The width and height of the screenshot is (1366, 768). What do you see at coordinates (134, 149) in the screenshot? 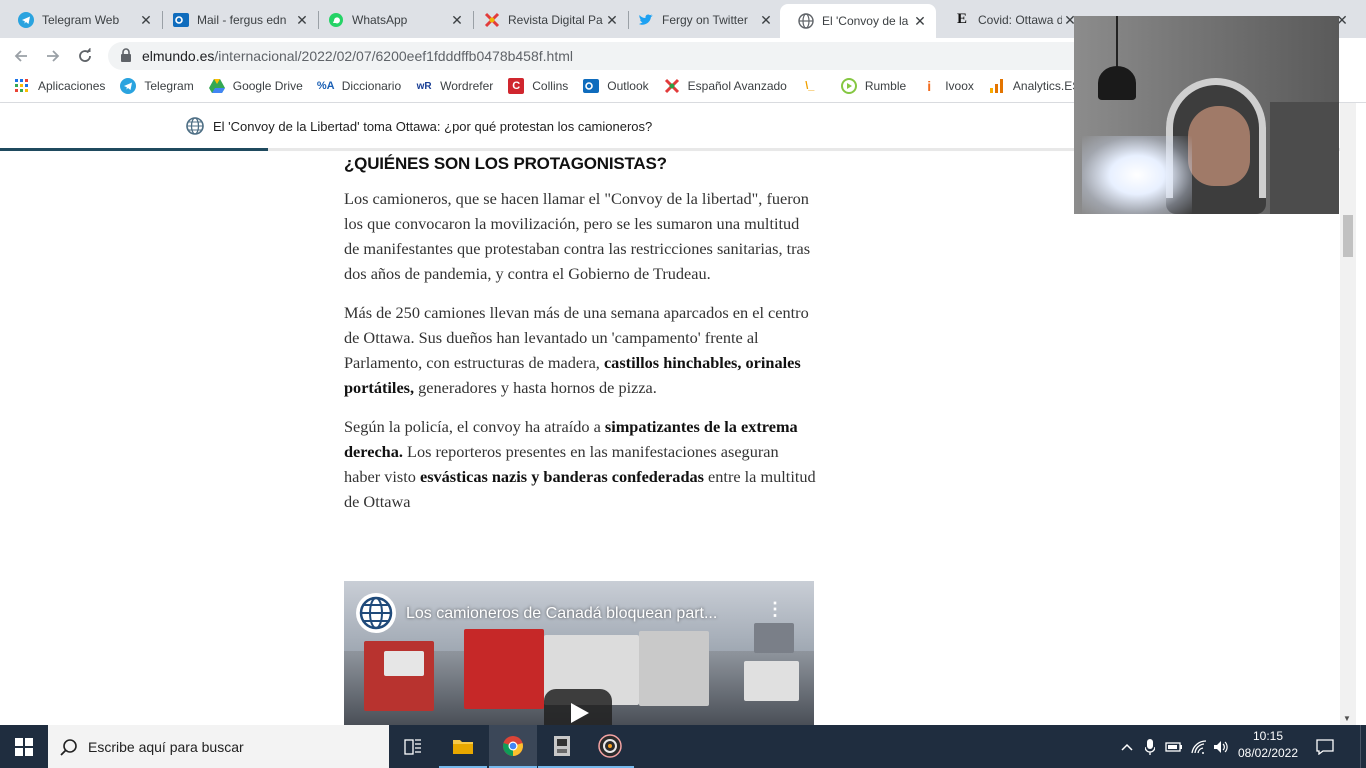
I see `reading-progress-fill` at bounding box center [134, 149].